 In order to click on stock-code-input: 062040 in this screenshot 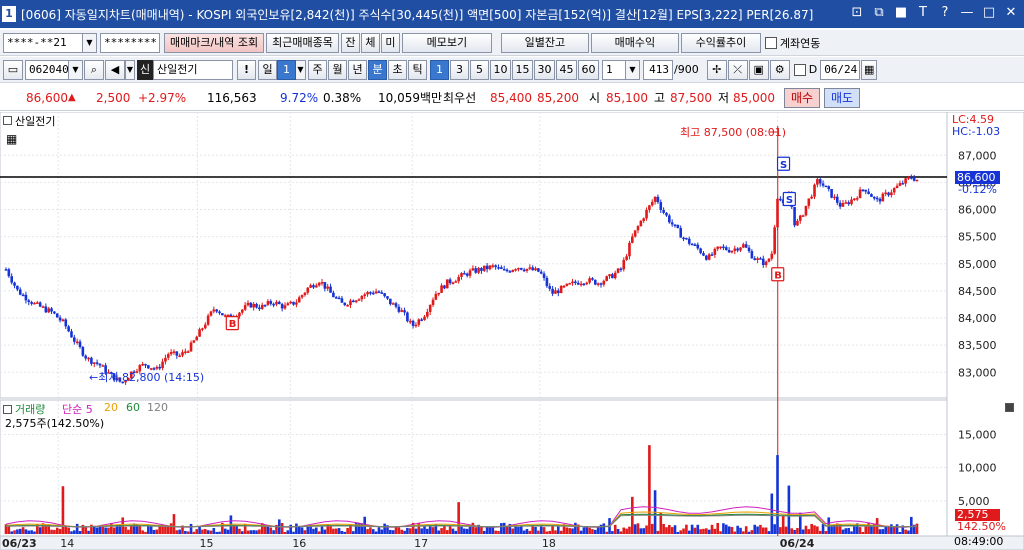, I will do `click(47, 69)`.